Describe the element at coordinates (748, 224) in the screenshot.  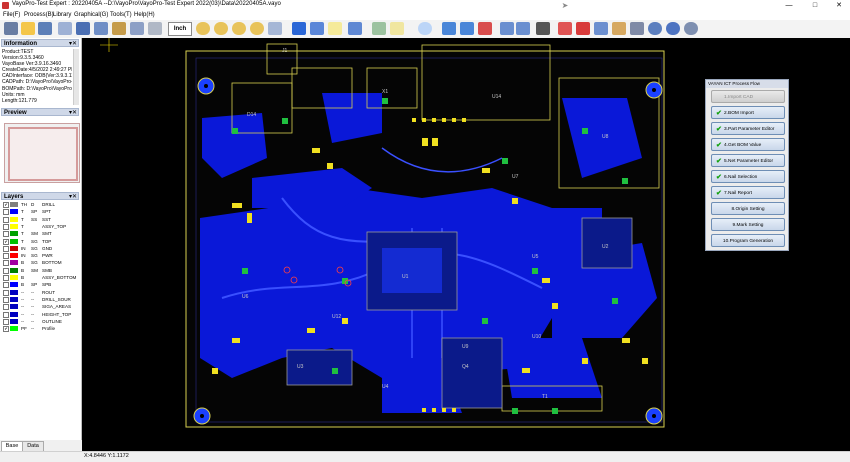
I see `process-step-button: 9.Mark Setting` at that location.